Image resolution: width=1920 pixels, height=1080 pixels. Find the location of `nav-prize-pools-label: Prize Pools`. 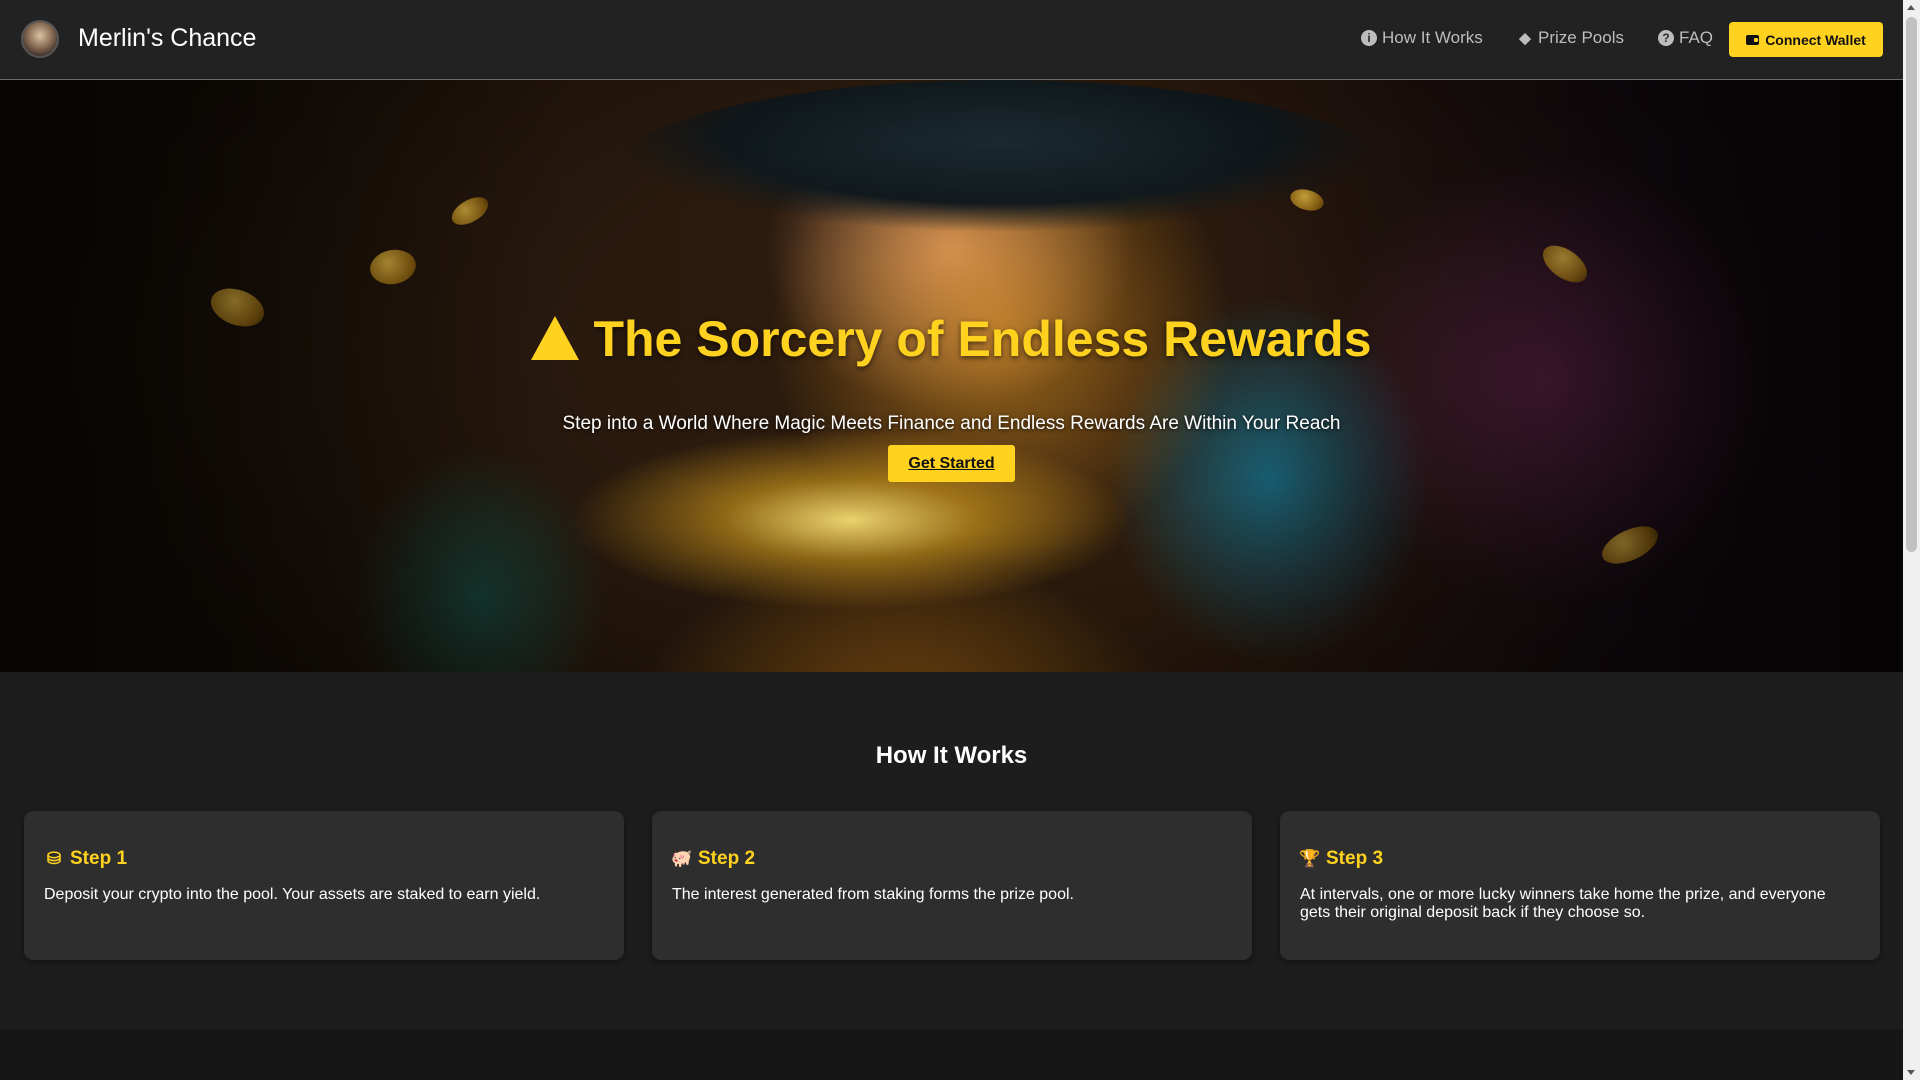

nav-prize-pools-label: Prize Pools is located at coordinates (1581, 37).